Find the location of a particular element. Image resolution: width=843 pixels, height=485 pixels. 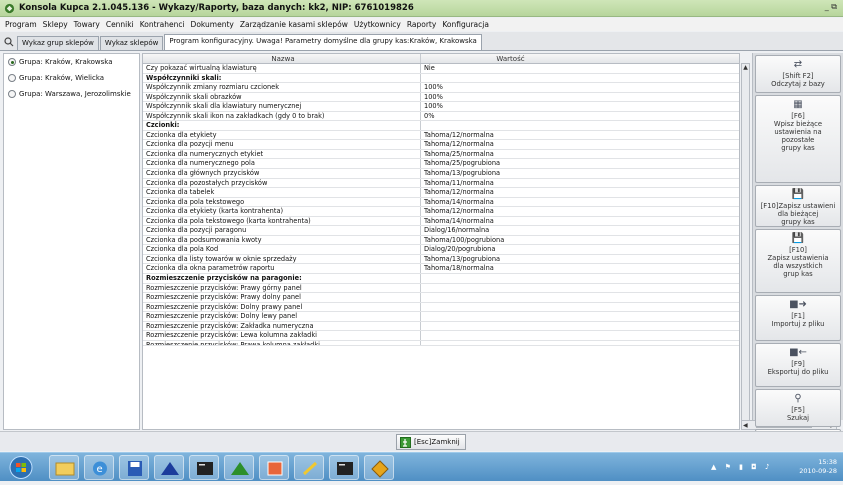

clock: 15:38 2010-09-28 is located at coordinates (818, 467).